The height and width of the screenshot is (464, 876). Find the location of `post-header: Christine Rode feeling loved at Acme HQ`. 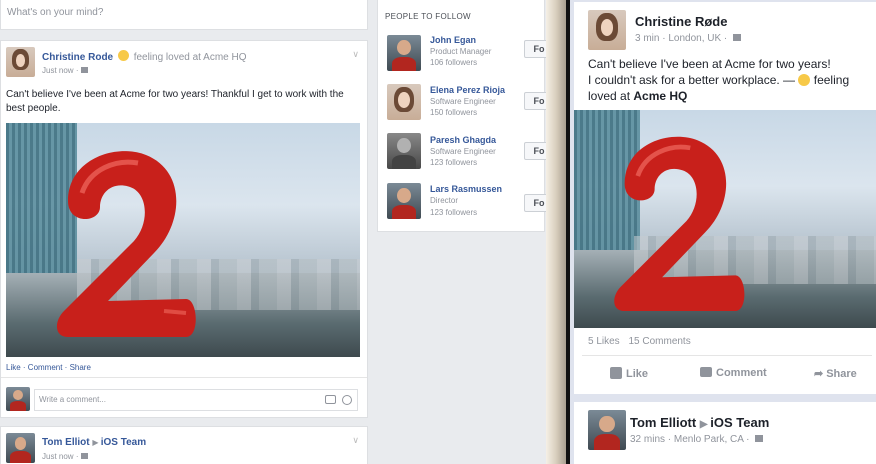

post-header: Christine Rode feeling loved at Acme HQ is located at coordinates (144, 56).